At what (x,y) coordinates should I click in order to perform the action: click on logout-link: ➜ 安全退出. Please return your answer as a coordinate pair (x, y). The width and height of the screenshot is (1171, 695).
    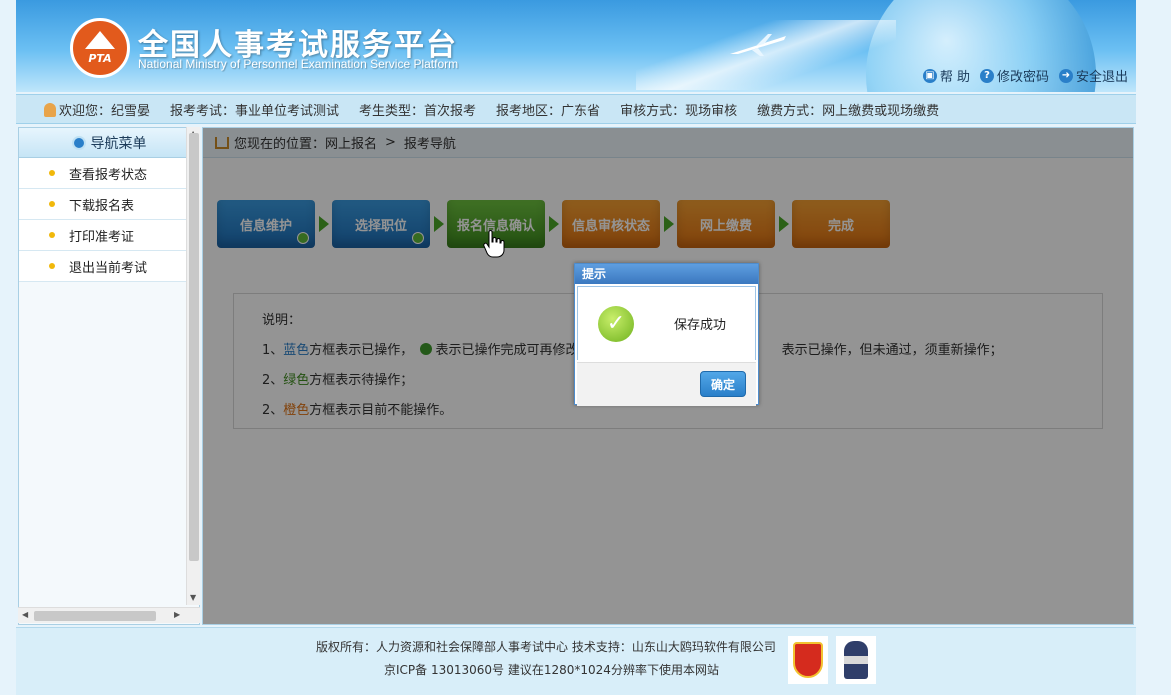
    Looking at the image, I should click on (1093, 75).